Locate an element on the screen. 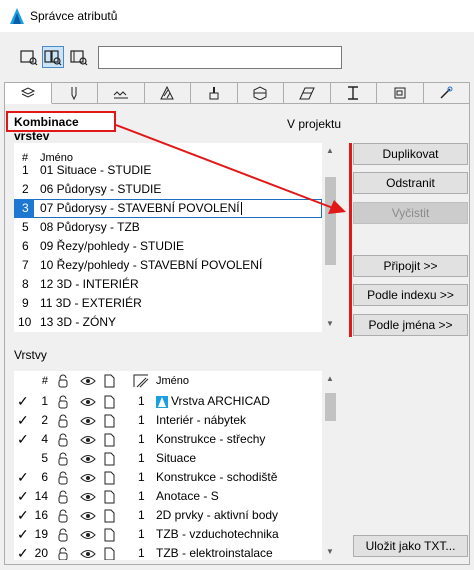 The image size is (474, 570). layer-name: 2D prvky - aktivní body is located at coordinates (217, 515).